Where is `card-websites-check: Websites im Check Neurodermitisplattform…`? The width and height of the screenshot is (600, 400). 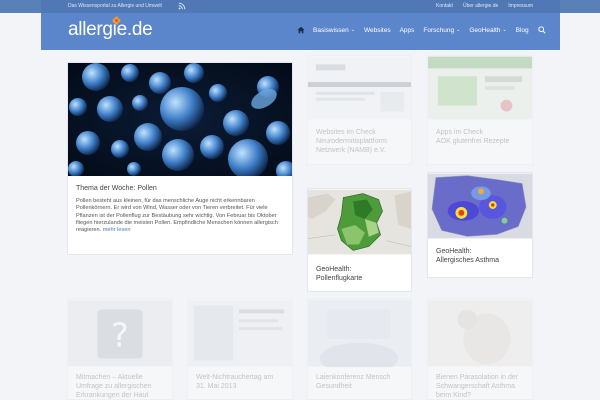
card-websites-check: Websites im Check Neurodermitisplattform… is located at coordinates (359, 110).